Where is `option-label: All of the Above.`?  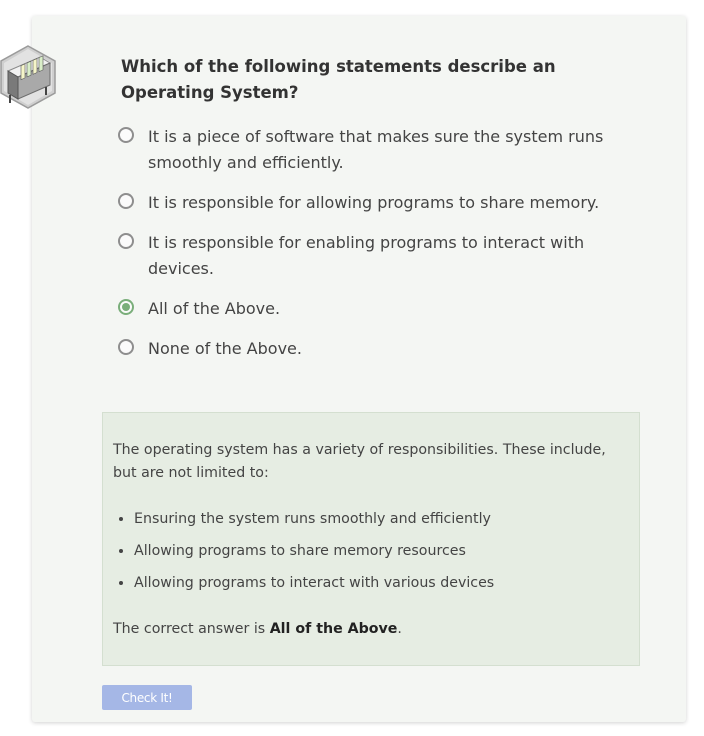
option-label: All of the Above. is located at coordinates (214, 308).